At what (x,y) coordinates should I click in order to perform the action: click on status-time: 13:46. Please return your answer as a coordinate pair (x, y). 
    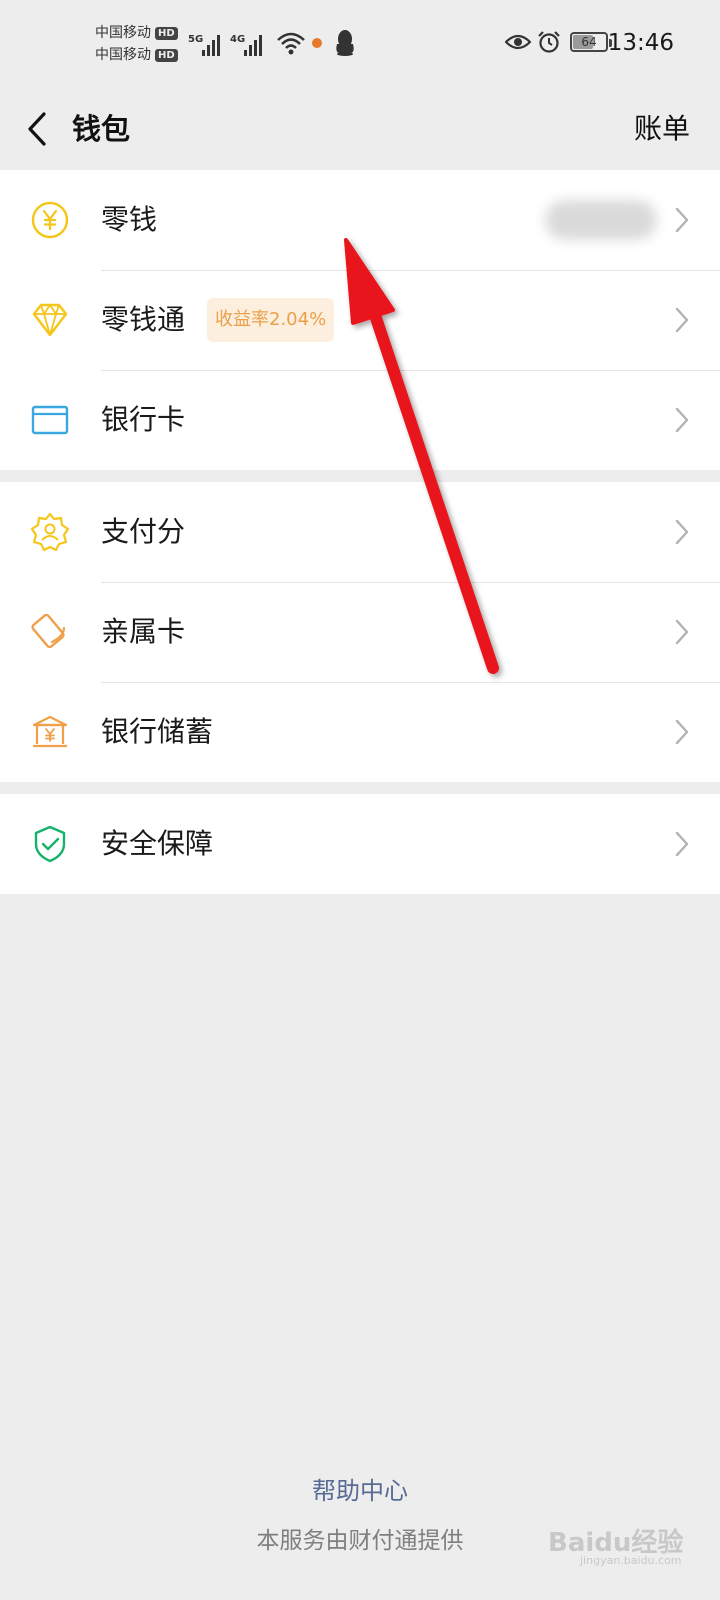
    Looking at the image, I should click on (640, 43).